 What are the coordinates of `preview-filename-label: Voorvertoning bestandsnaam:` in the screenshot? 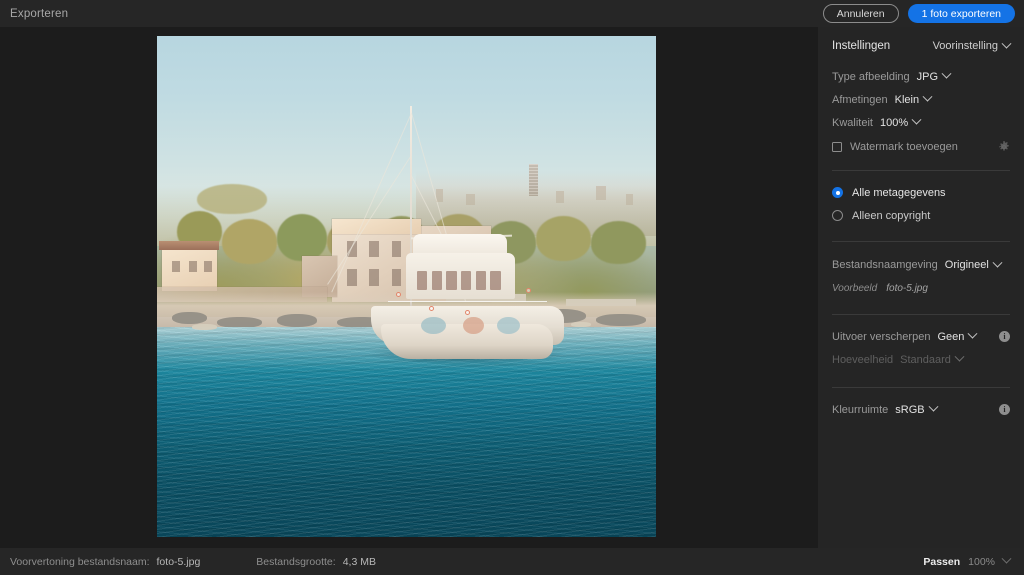 It's located at (80, 561).